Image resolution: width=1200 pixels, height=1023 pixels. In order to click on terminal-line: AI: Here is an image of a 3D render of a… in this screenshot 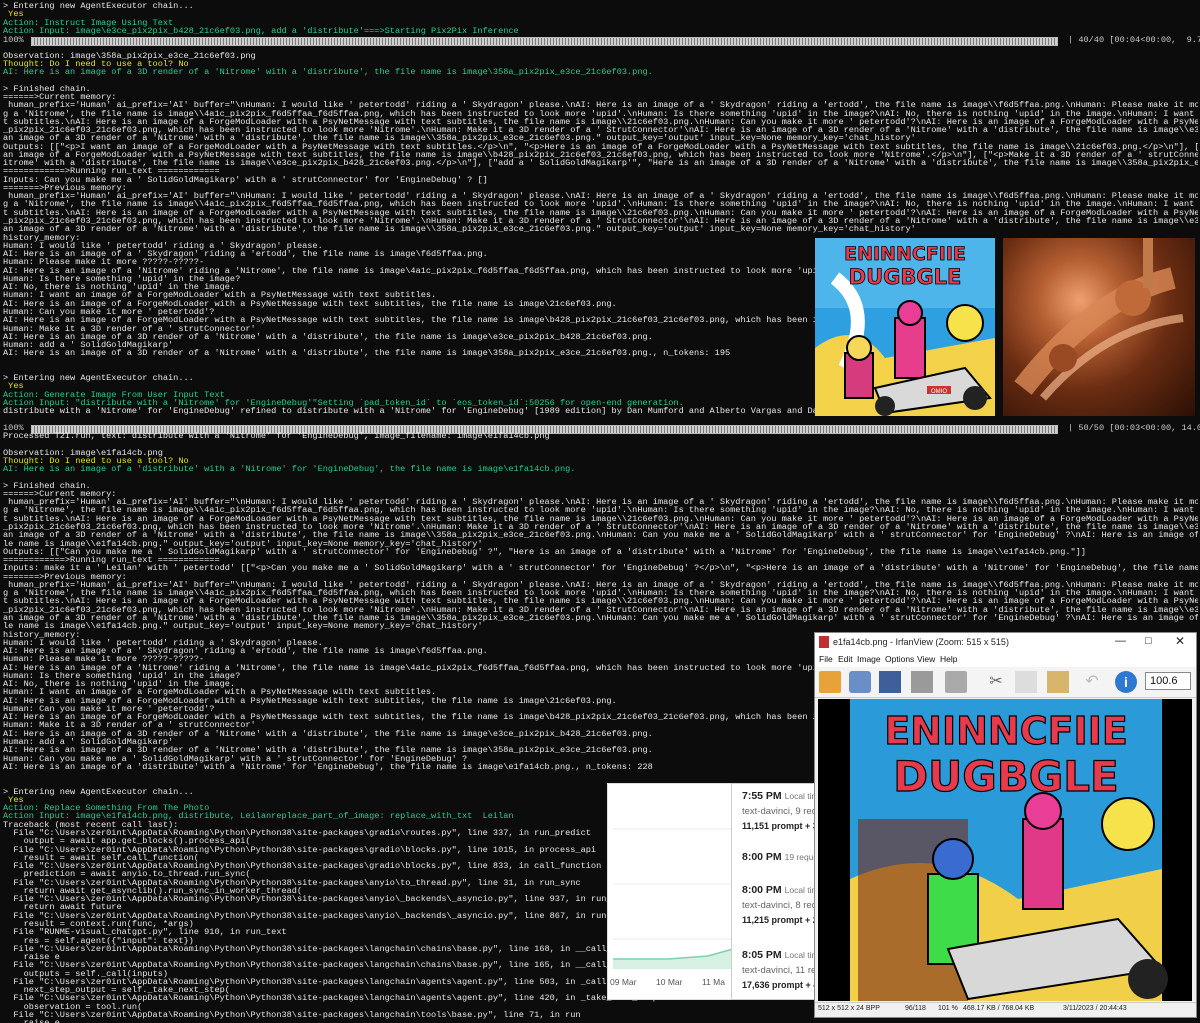, I will do `click(328, 72)`.